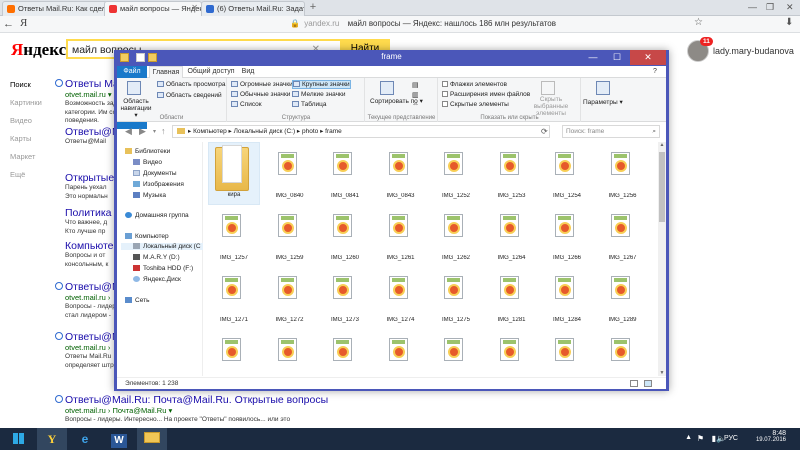 This screenshot has width=800, height=450. What do you see at coordinates (321, 84) in the screenshot?
I see `view-large-icons: Крупные значки` at bounding box center [321, 84].